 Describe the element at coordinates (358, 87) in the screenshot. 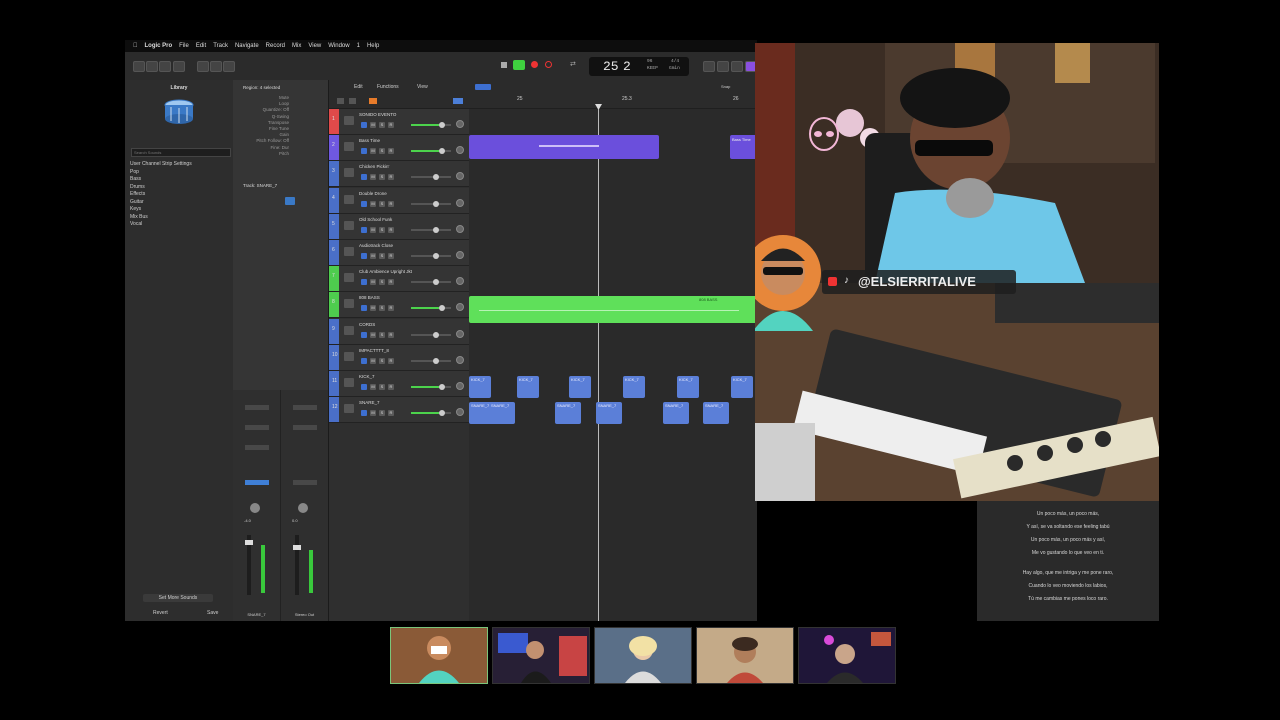

I see `edit-menu: Edit` at that location.